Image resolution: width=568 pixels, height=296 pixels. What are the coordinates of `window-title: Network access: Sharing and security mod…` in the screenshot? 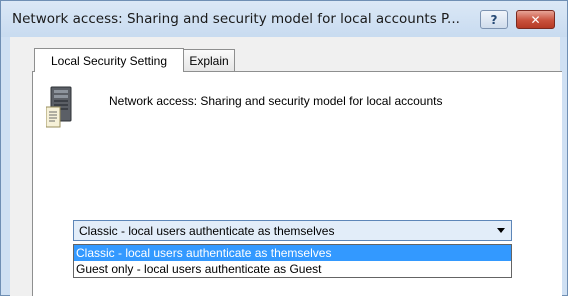 It's located at (236, 19).